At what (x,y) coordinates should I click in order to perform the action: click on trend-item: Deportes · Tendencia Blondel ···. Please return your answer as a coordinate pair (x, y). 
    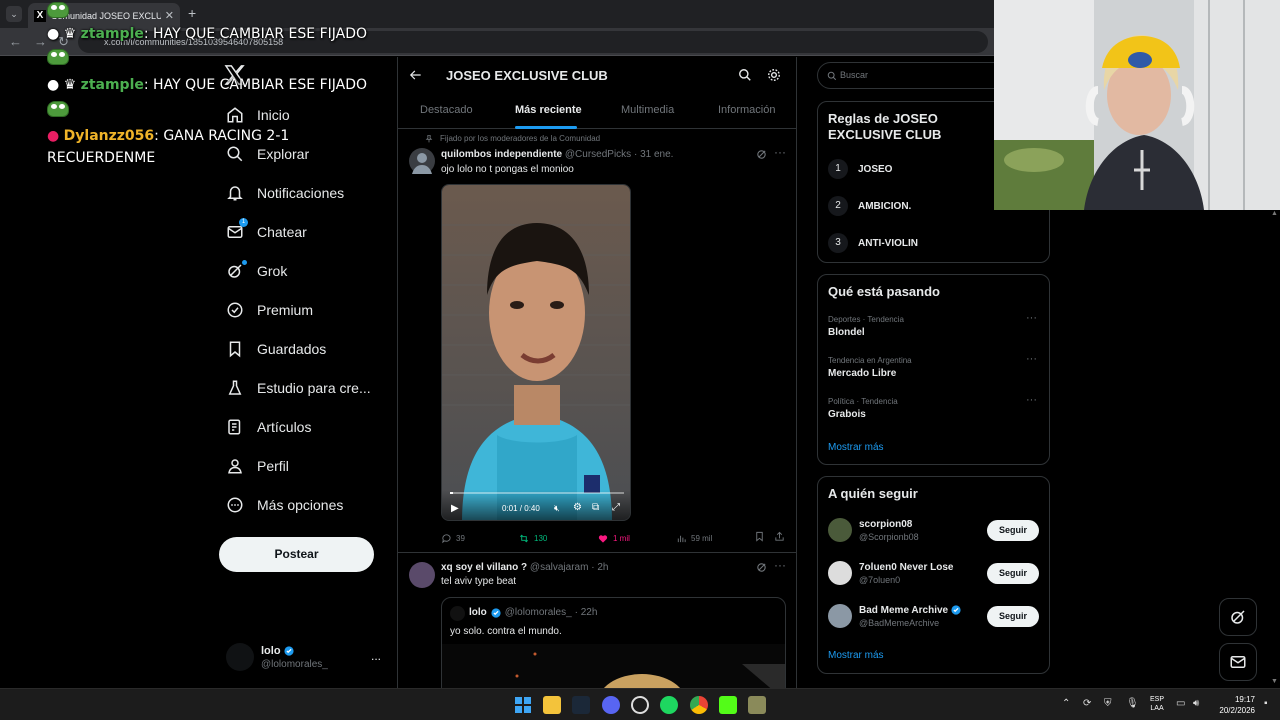
    Looking at the image, I should click on (934, 325).